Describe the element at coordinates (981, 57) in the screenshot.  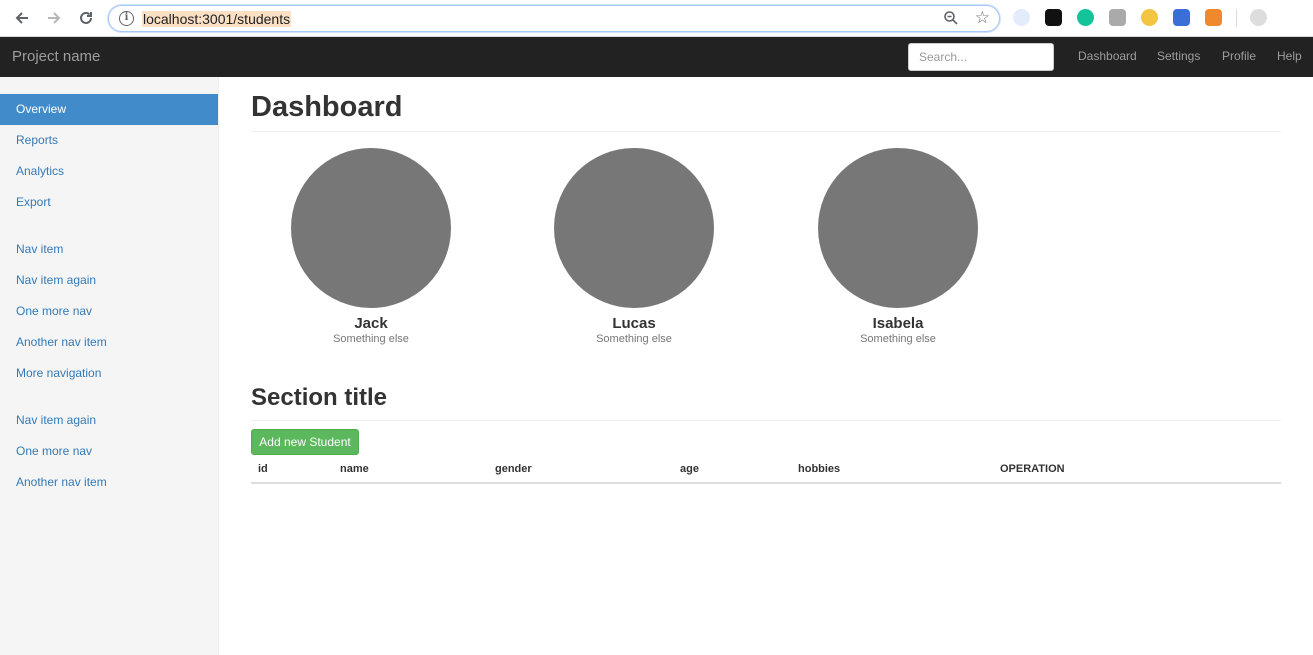
I see `search-input` at that location.